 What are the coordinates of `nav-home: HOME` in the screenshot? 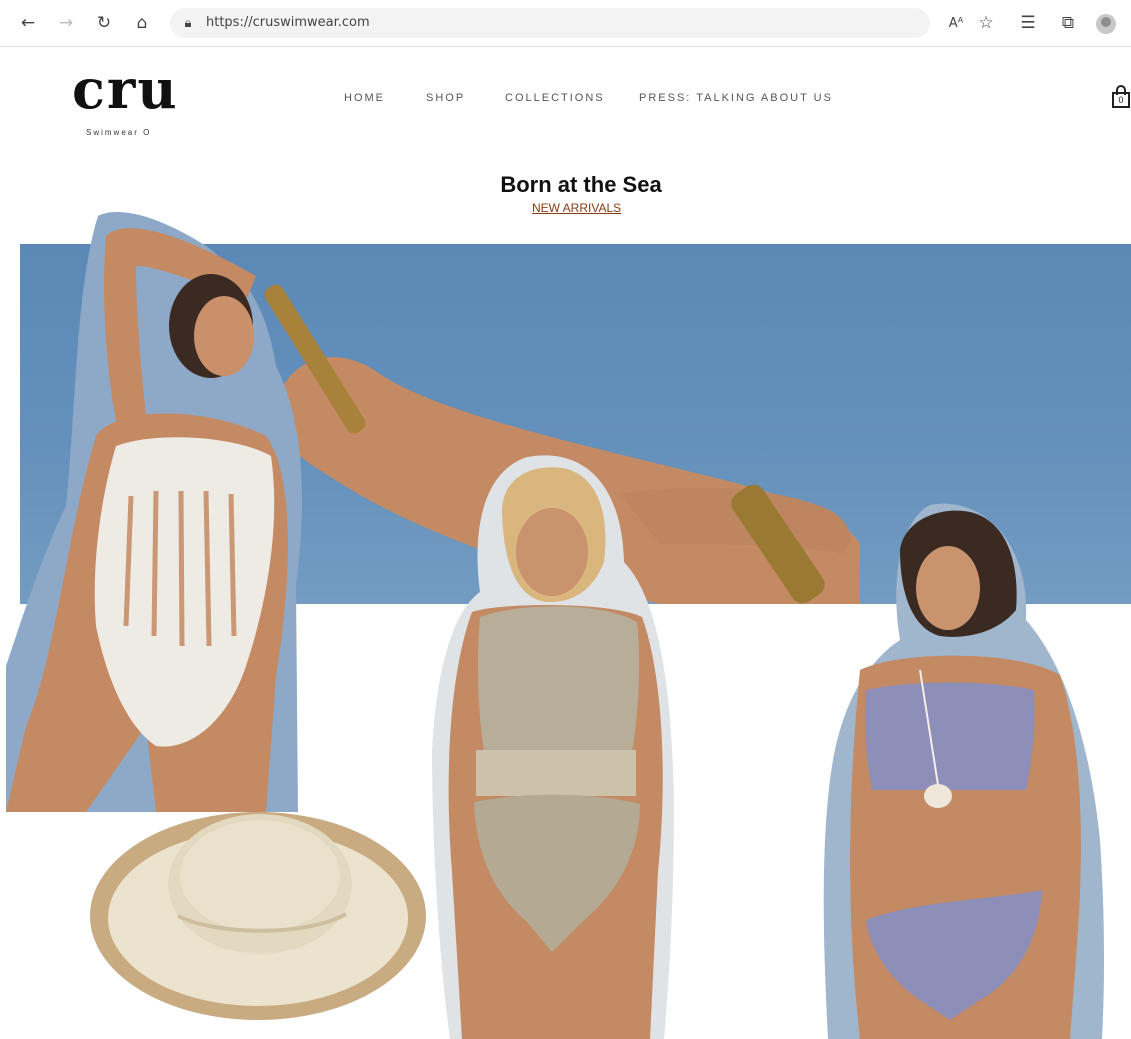 It's located at (364, 98).